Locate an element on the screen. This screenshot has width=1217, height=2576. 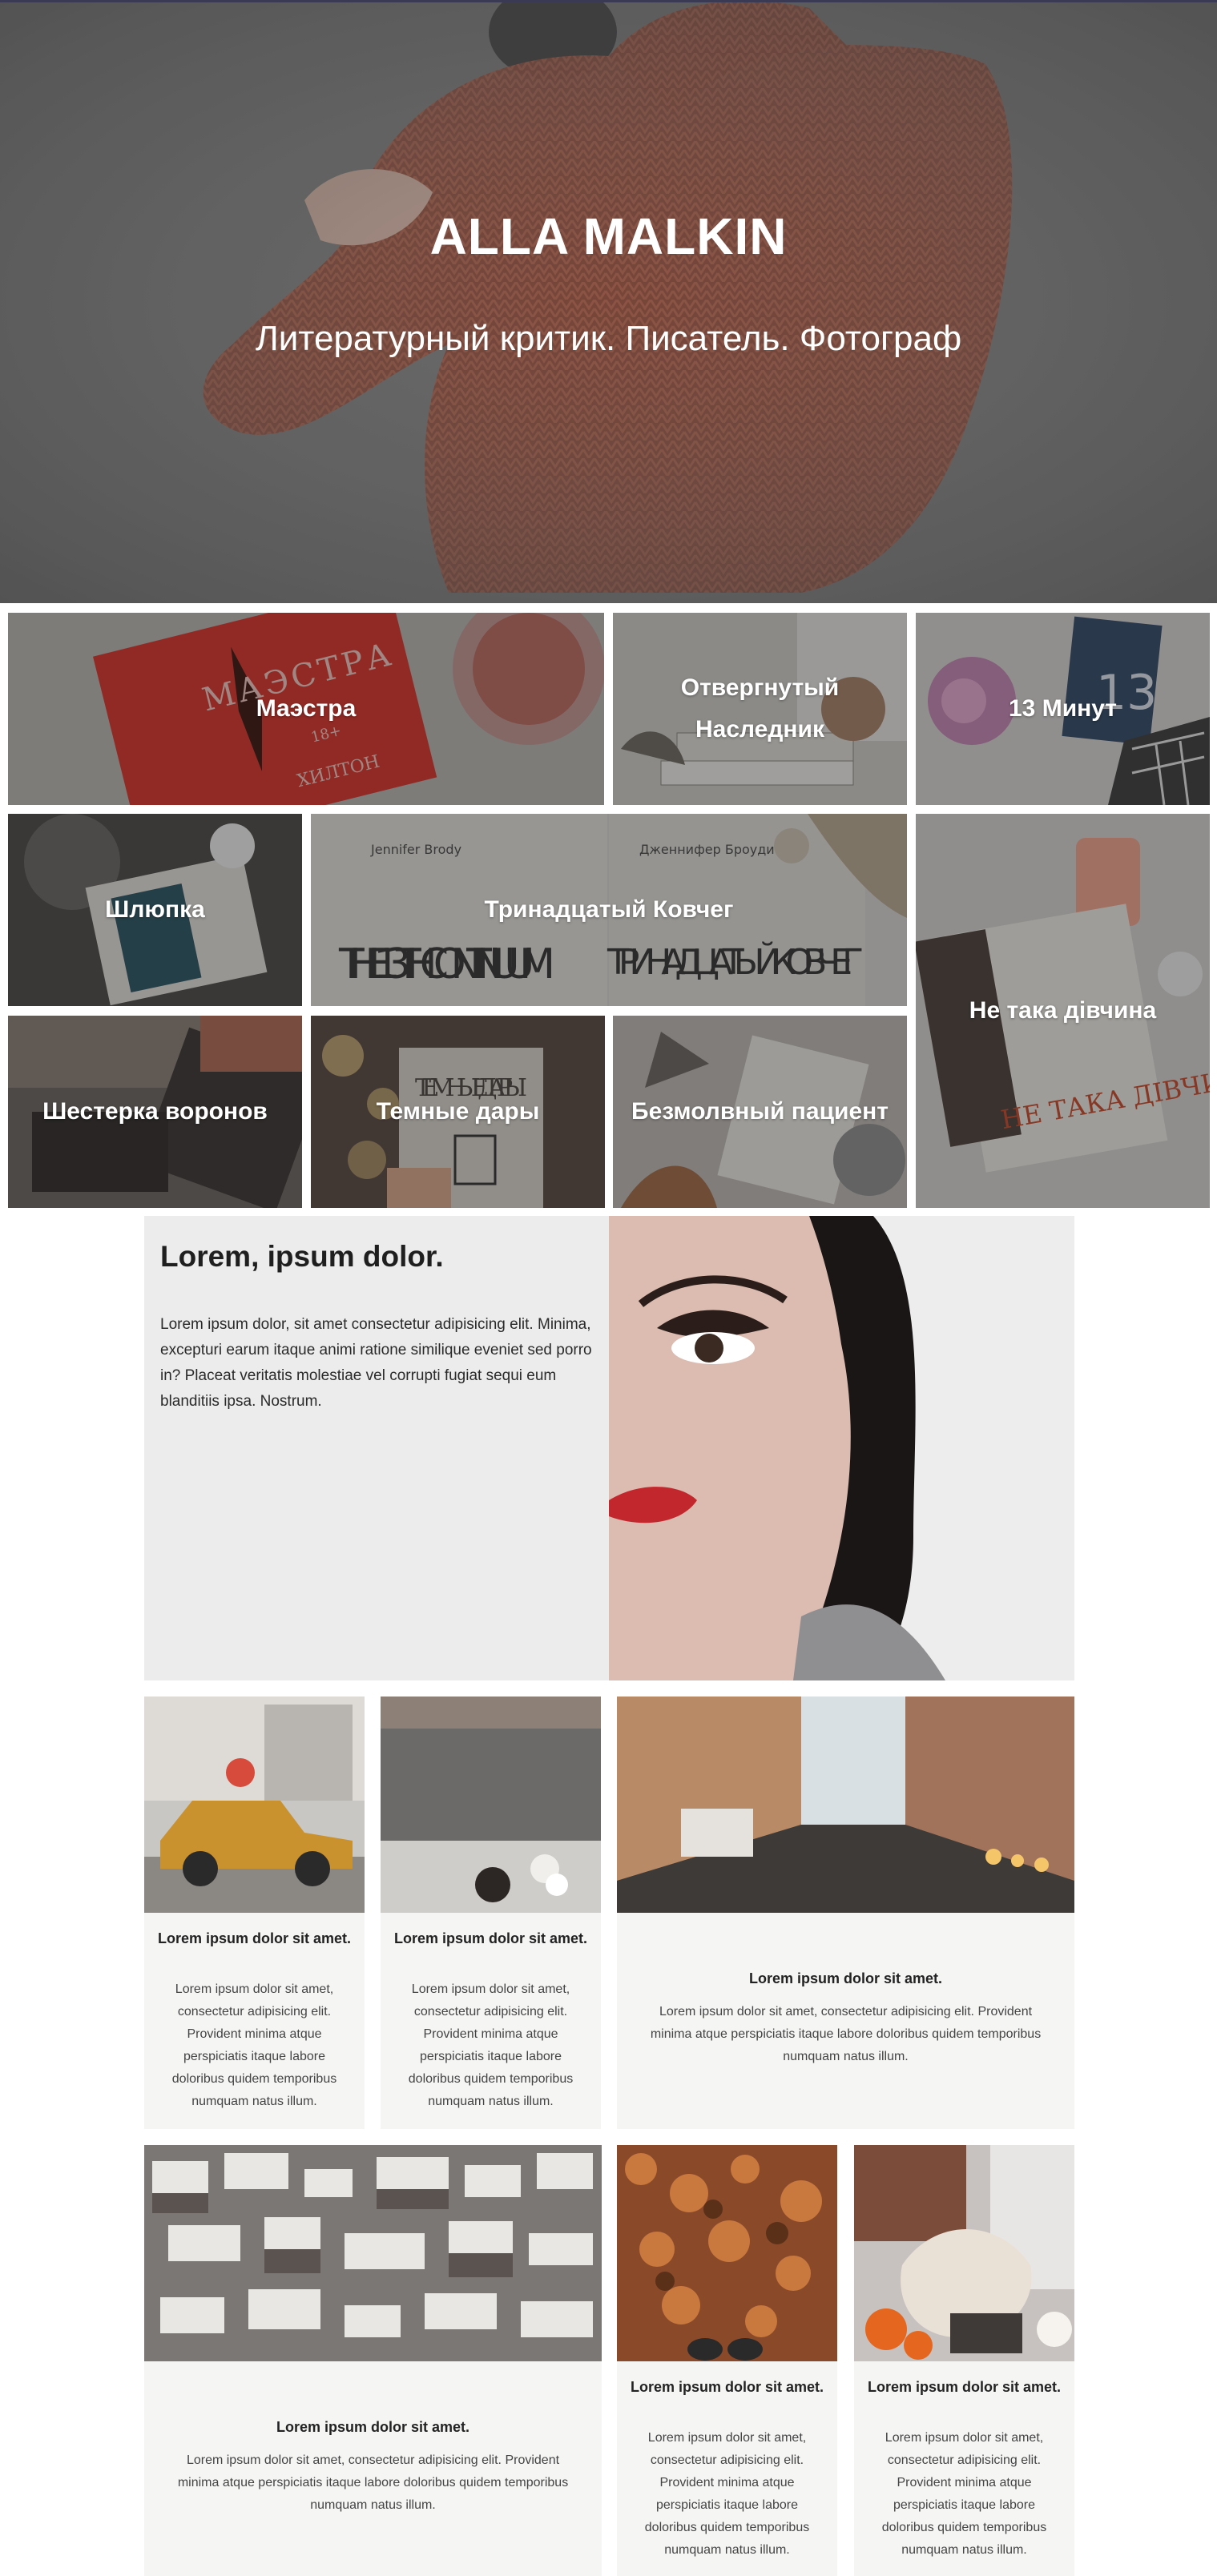
book-tile-maestra: МАЭСТРА 18+ ХИЛТОН Маэстра is located at coordinates (306, 709).